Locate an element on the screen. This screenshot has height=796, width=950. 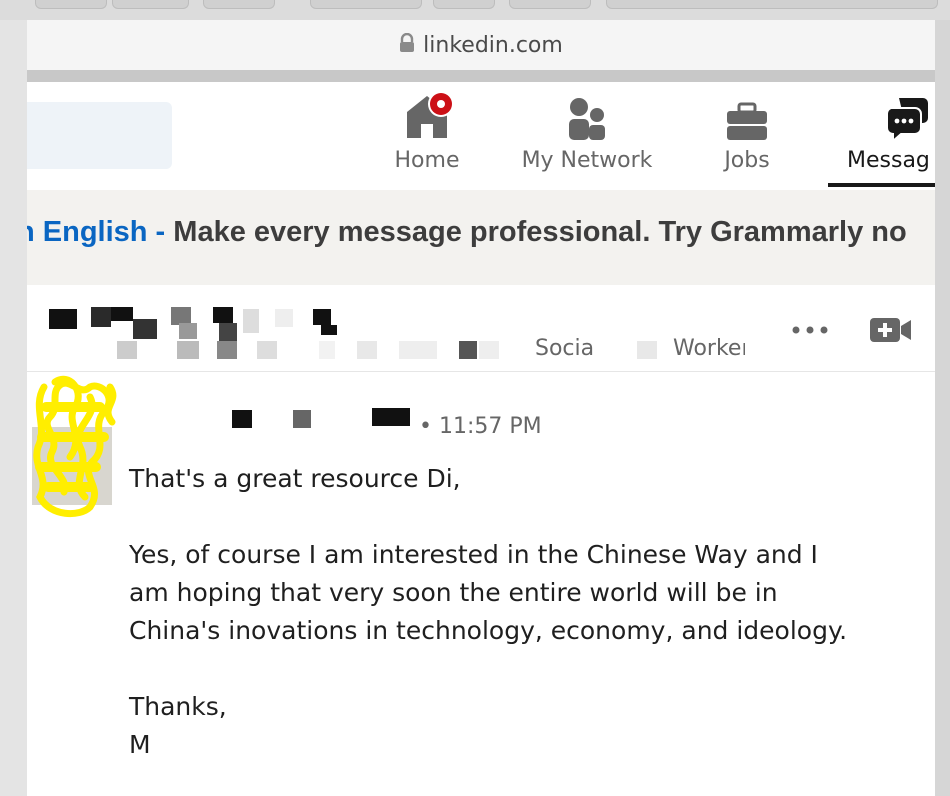
address-bar: linkedin.com is located at coordinates (481, 45).